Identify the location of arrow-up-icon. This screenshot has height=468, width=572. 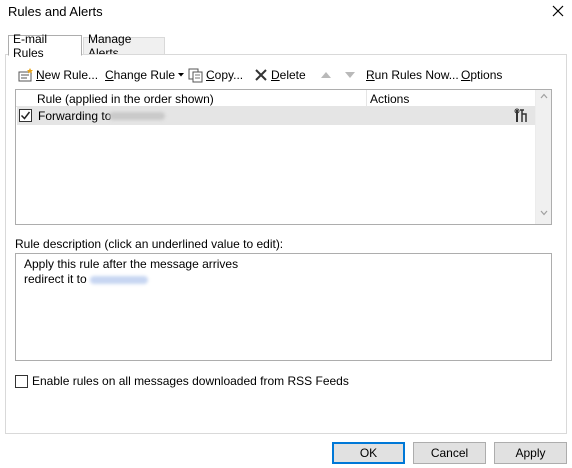
(326, 75).